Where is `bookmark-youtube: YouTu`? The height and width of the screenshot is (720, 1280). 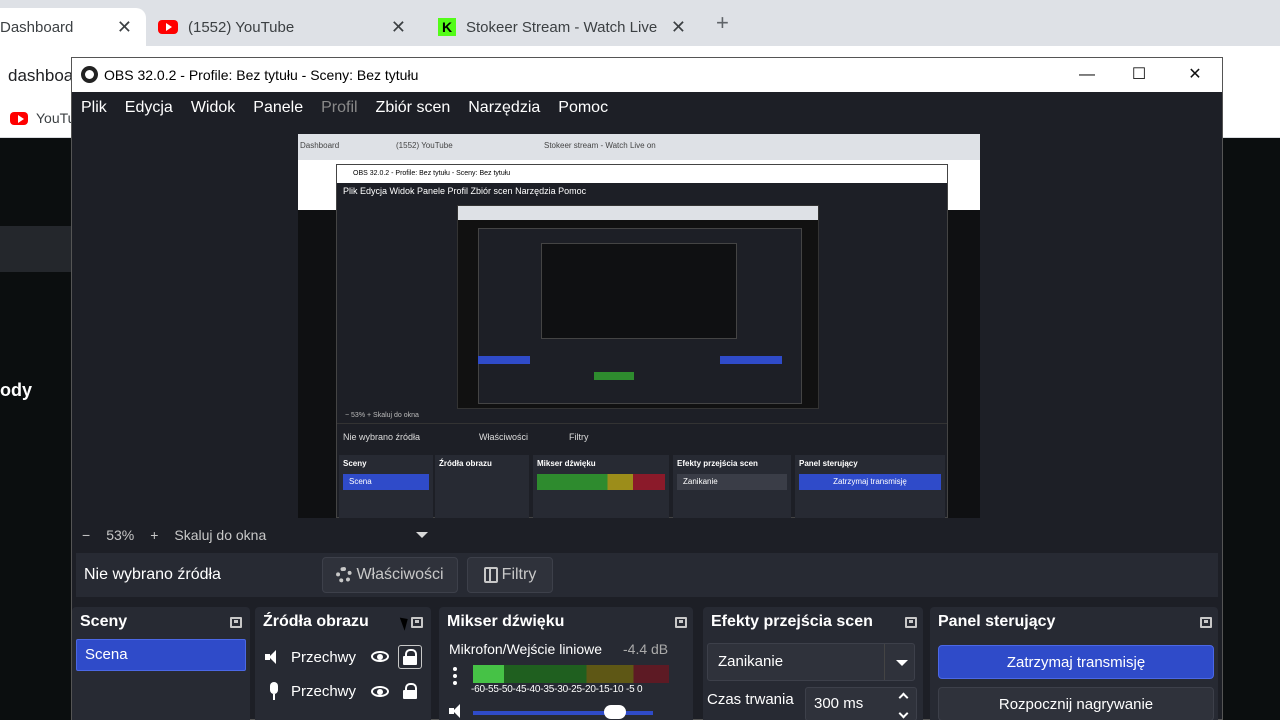 bookmark-youtube: YouTu is located at coordinates (42, 118).